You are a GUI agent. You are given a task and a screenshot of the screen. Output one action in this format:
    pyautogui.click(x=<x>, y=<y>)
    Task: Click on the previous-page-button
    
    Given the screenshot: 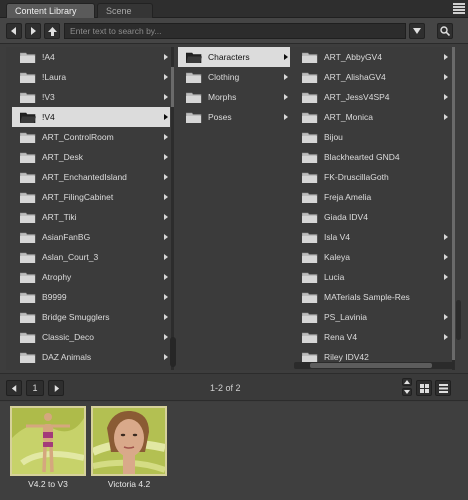 What is the action you would take?
    pyautogui.click(x=14, y=388)
    